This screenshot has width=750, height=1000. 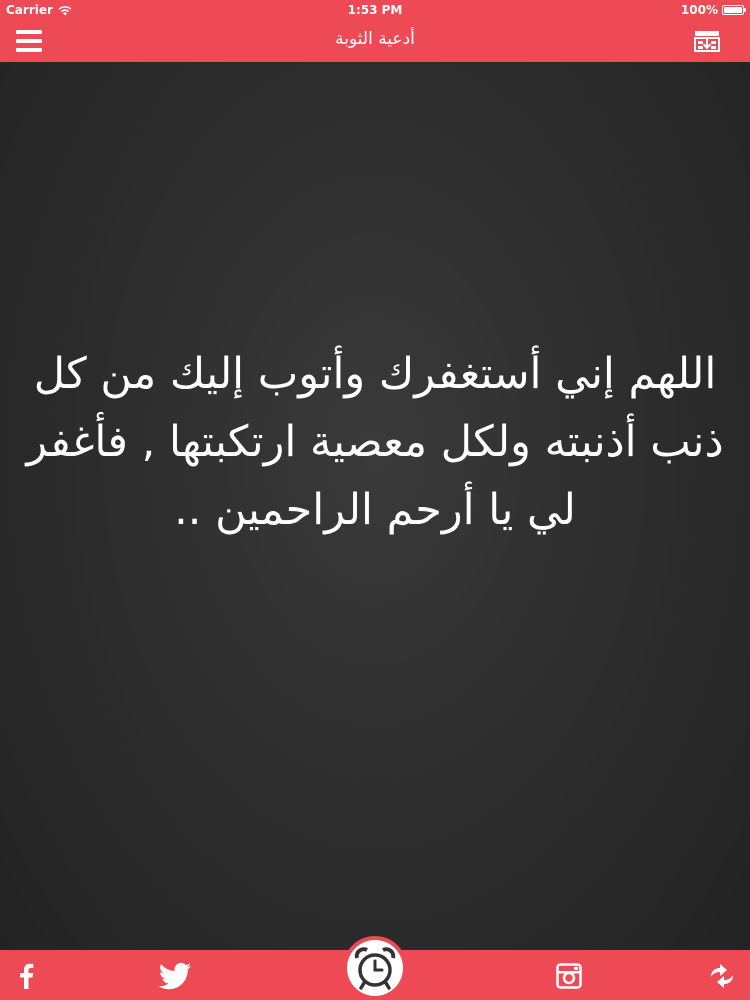 I want to click on twitter-icon, so click(x=174, y=976).